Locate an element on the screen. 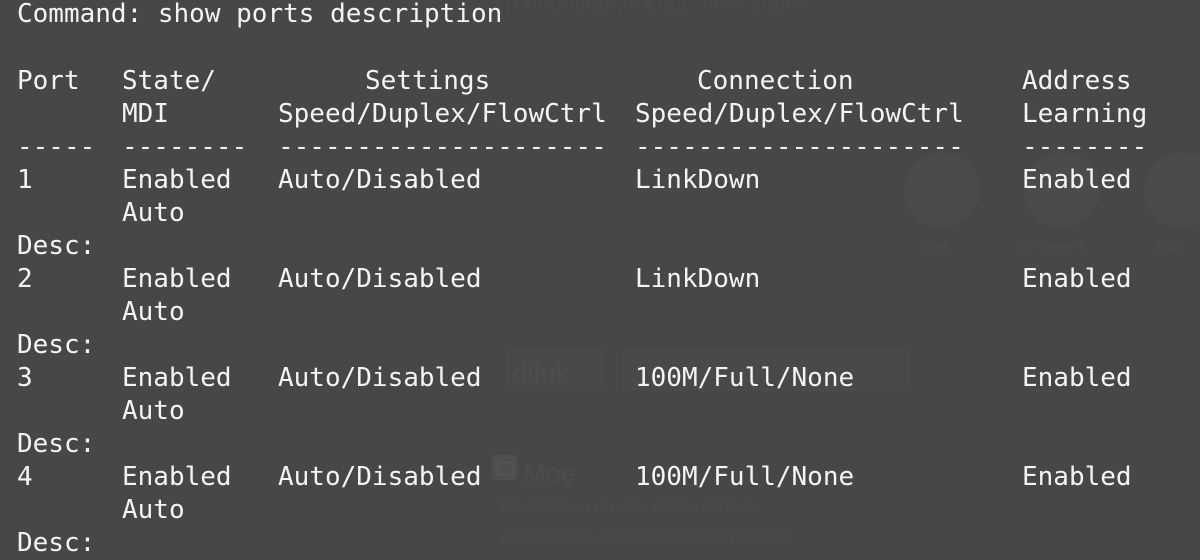 The width and height of the screenshot is (1200, 560). header-settings-sub: Speed/Duplex/FlowCtrl is located at coordinates (442, 114).